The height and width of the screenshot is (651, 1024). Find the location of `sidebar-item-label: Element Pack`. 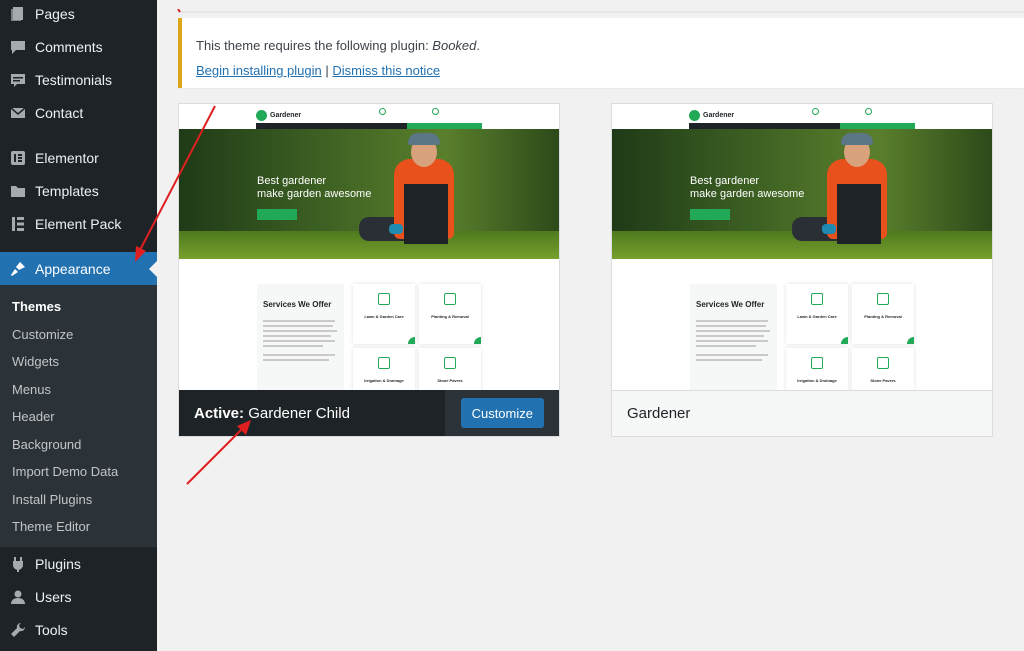

sidebar-item-label: Element Pack is located at coordinates (78, 223).